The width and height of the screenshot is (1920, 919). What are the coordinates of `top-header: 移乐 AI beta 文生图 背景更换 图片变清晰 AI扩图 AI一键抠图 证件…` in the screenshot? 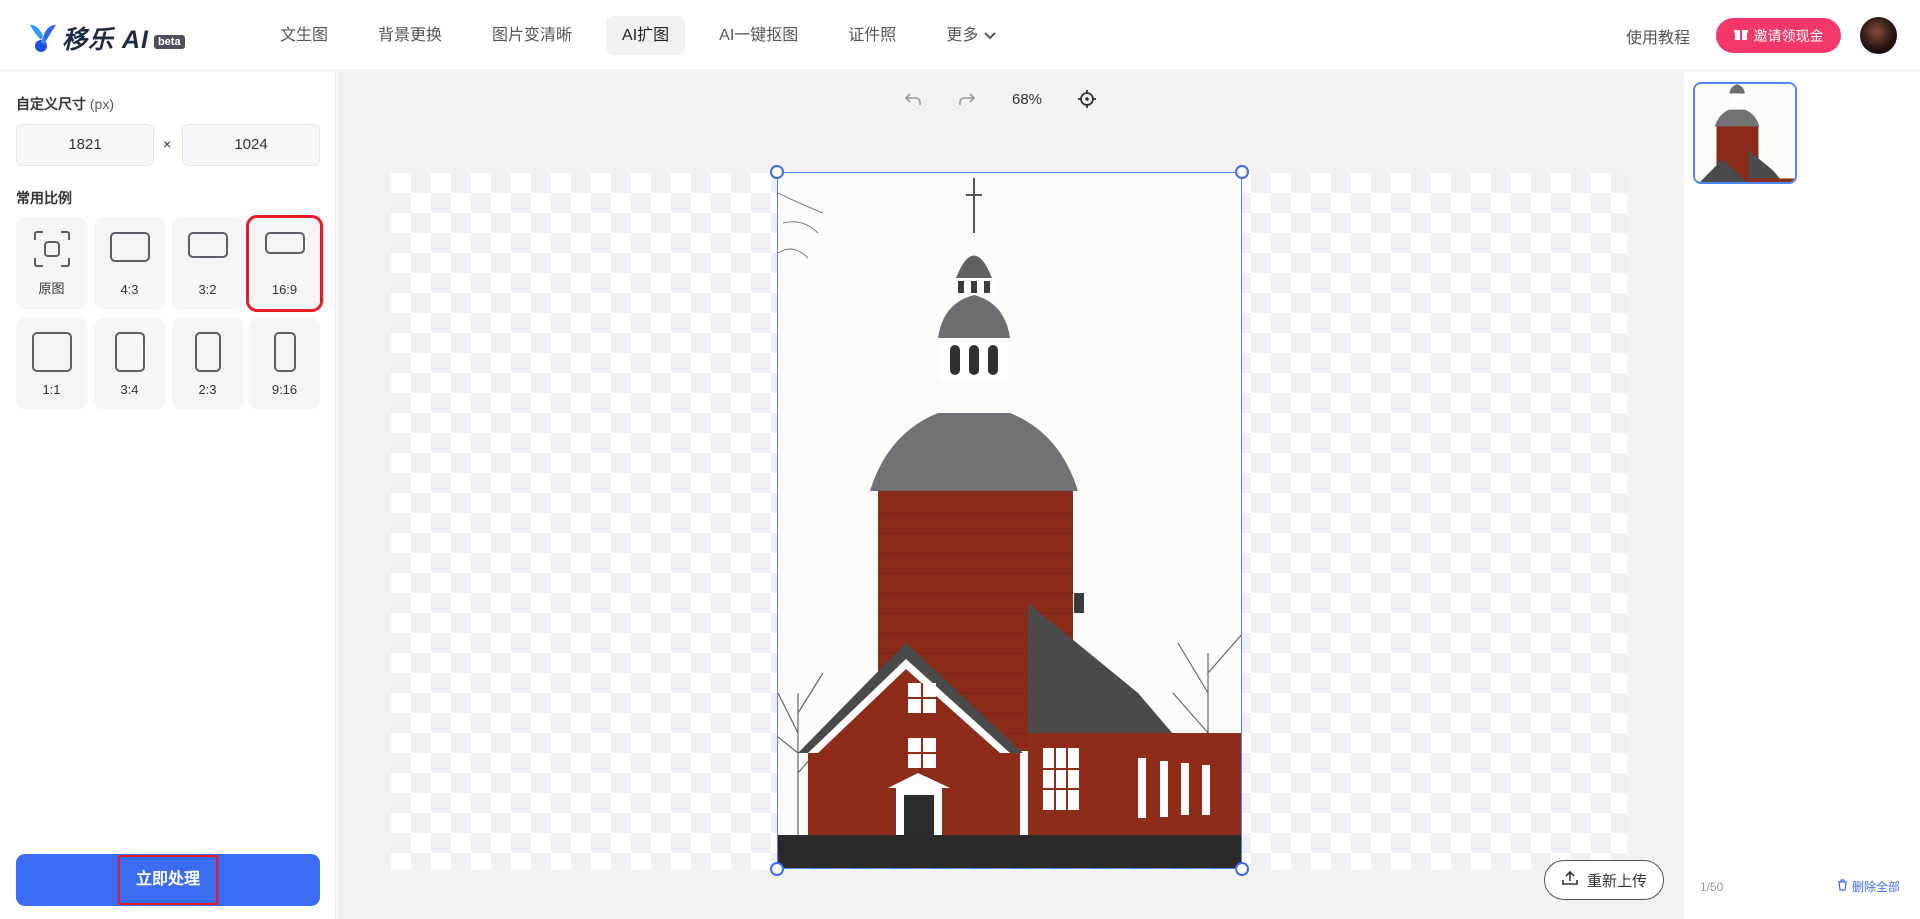 It's located at (960, 35).